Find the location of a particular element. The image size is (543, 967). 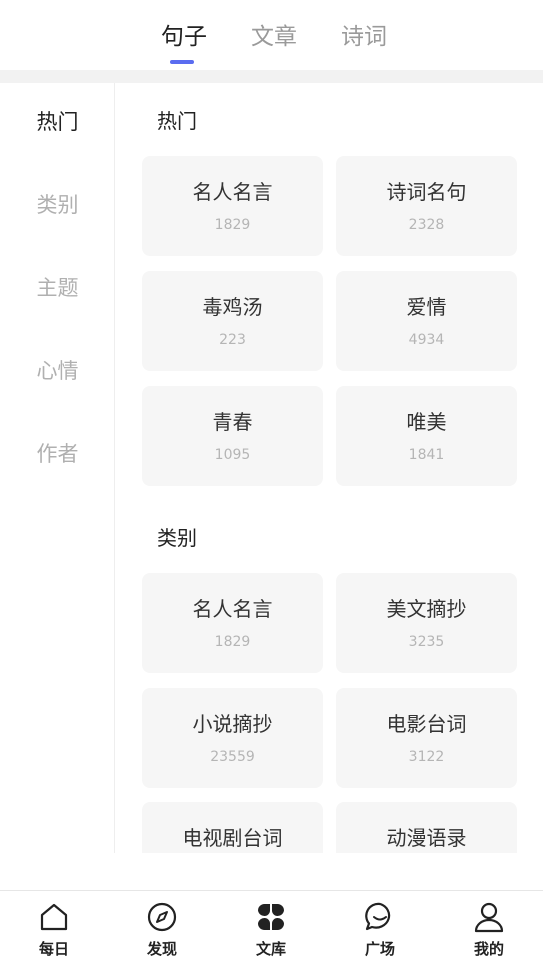

library-grid-icon is located at coordinates (271, 917).